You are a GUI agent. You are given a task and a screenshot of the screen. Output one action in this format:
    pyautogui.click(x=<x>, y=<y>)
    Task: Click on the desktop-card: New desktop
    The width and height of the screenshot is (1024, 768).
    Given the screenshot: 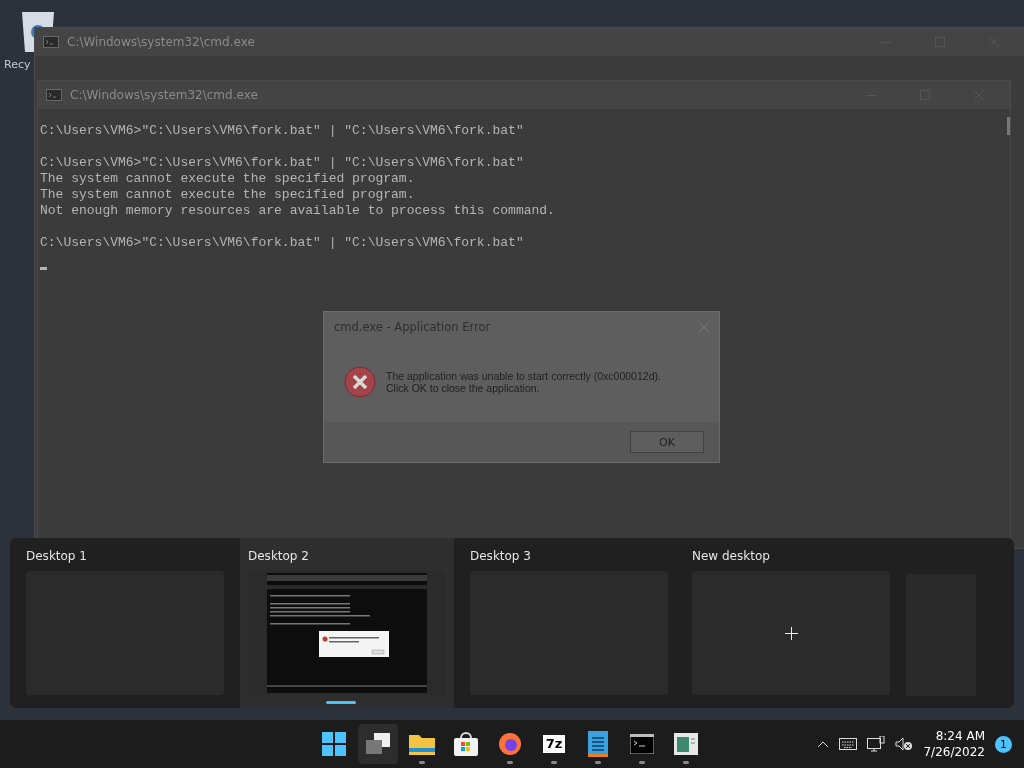 What is the action you would take?
    pyautogui.click(x=791, y=623)
    